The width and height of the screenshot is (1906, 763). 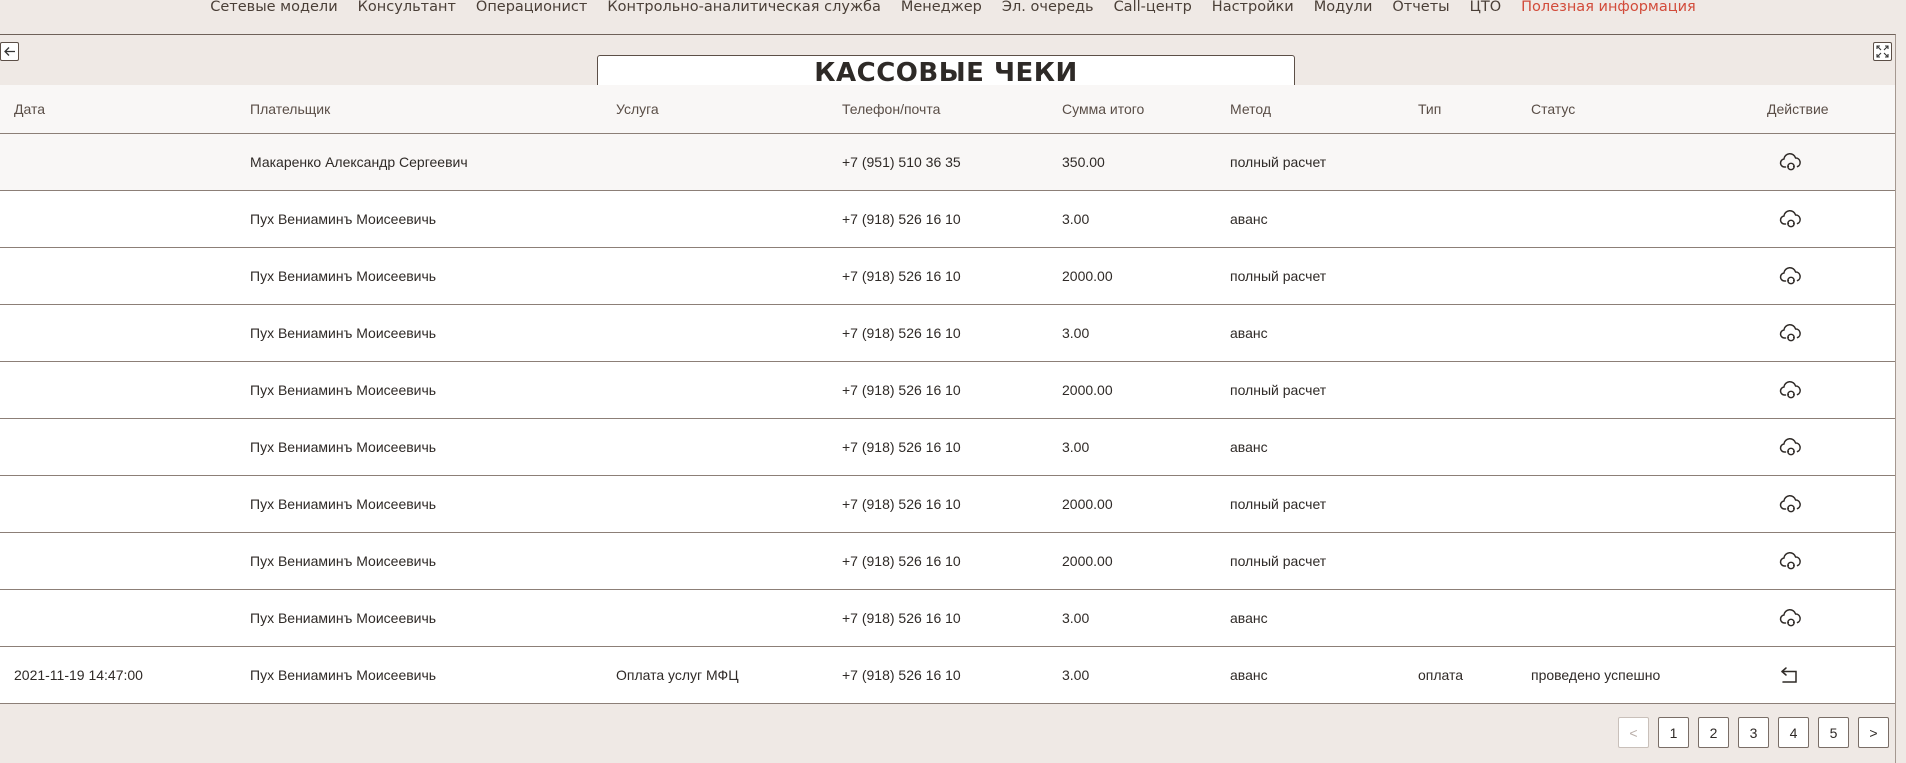 What do you see at coordinates (1253, 17) in the screenshot?
I see `nav-item-settings: Настройки` at bounding box center [1253, 17].